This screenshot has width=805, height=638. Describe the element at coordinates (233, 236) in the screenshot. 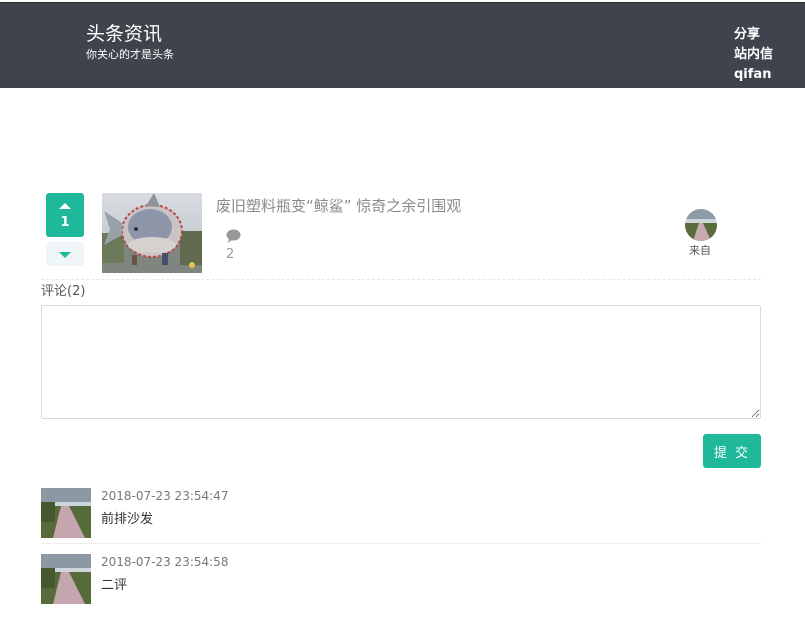

I see `comment-bubble-icon` at that location.